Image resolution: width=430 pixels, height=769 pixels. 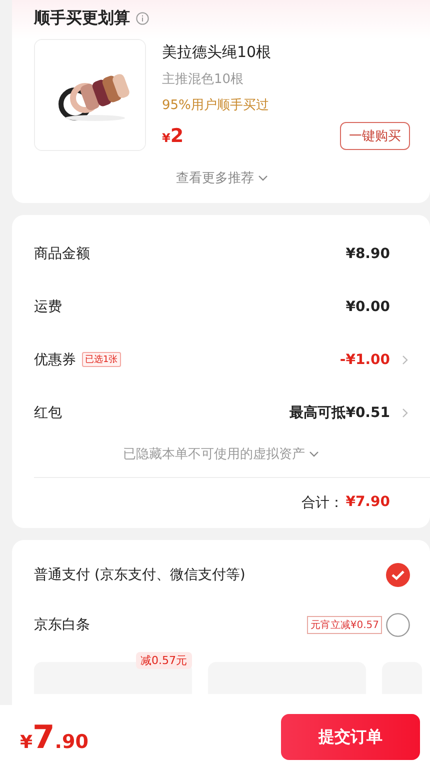 What do you see at coordinates (215, 178) in the screenshot?
I see `more-link: 查看更多推荐` at bounding box center [215, 178].